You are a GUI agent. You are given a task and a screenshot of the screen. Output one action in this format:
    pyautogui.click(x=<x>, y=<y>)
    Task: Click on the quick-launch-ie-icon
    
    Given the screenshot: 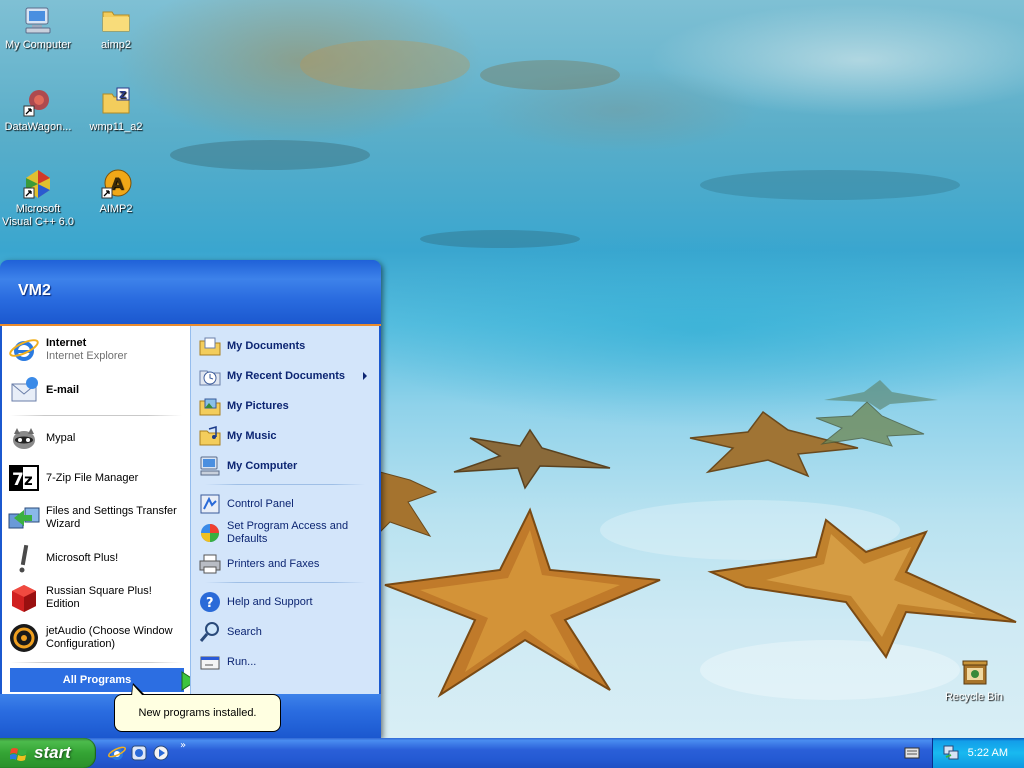 What is the action you would take?
    pyautogui.click(x=117, y=753)
    